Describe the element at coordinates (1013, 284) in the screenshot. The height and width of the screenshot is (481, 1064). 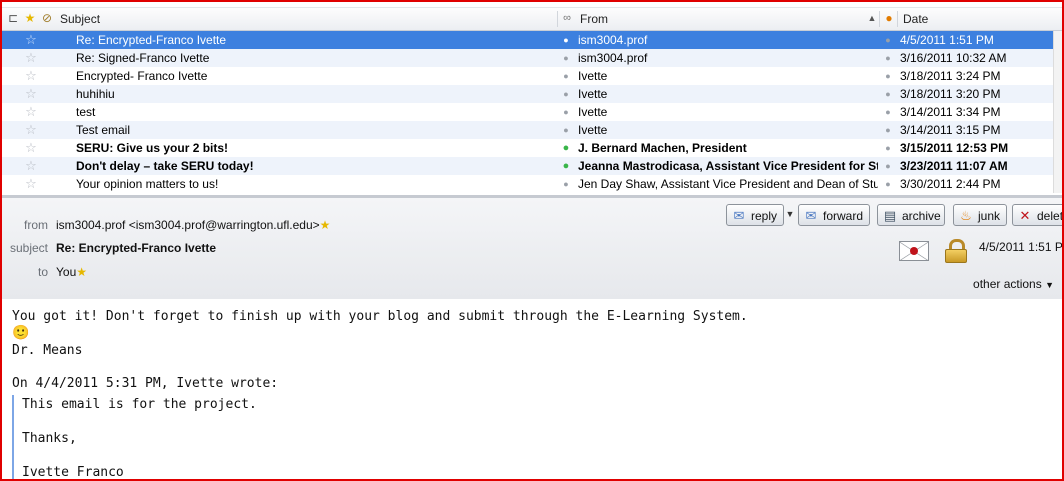
I see `other-actions-button: other actions ▼` at that location.